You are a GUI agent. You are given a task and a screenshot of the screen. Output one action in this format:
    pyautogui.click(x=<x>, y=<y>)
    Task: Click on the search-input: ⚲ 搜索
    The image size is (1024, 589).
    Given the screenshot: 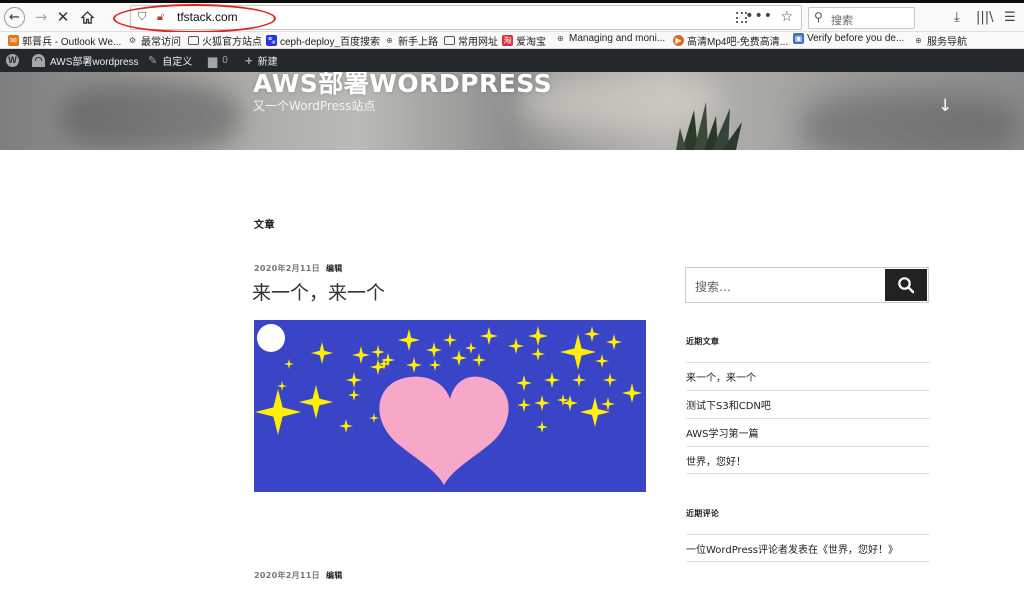 What is the action you would take?
    pyautogui.click(x=861, y=18)
    